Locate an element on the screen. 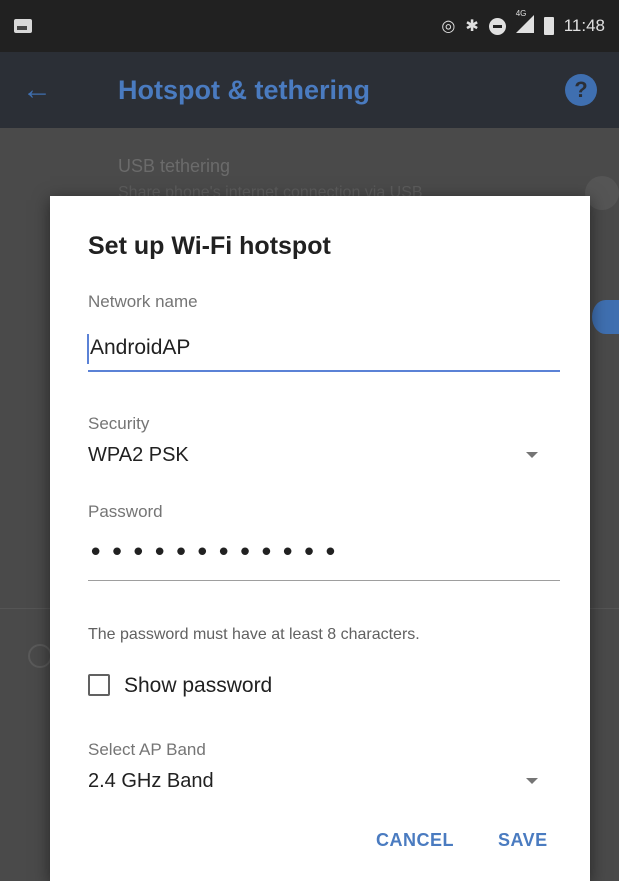 The width and height of the screenshot is (619, 881). network-name-underline is located at coordinates (324, 371).